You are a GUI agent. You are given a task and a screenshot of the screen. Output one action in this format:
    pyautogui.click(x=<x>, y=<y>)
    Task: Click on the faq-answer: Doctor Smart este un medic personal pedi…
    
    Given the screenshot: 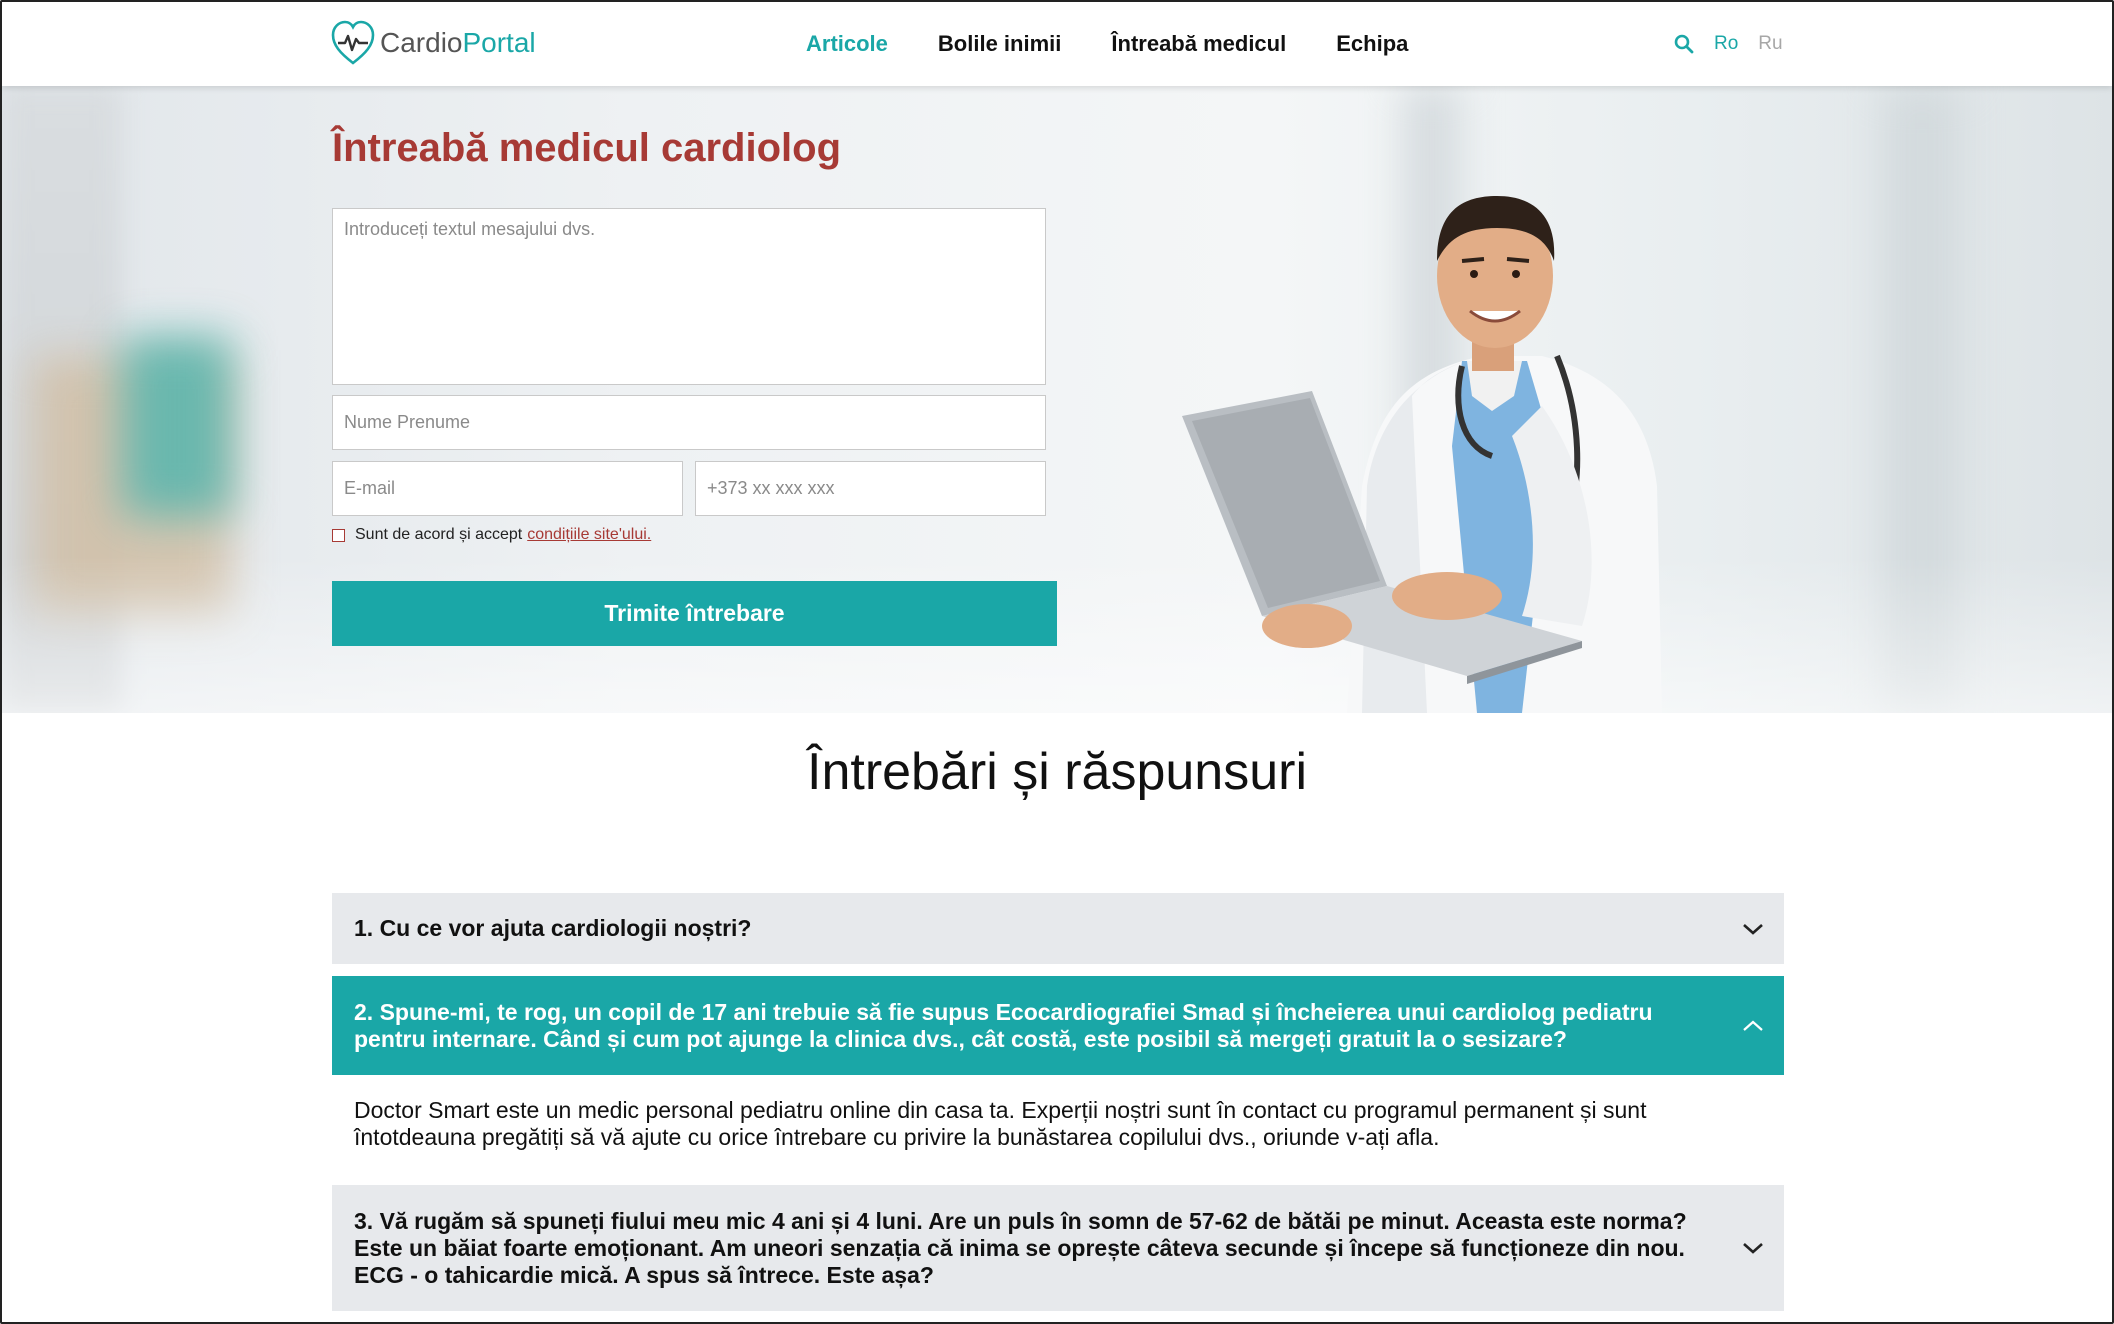 What is the action you would take?
    pyautogui.click(x=1000, y=1123)
    